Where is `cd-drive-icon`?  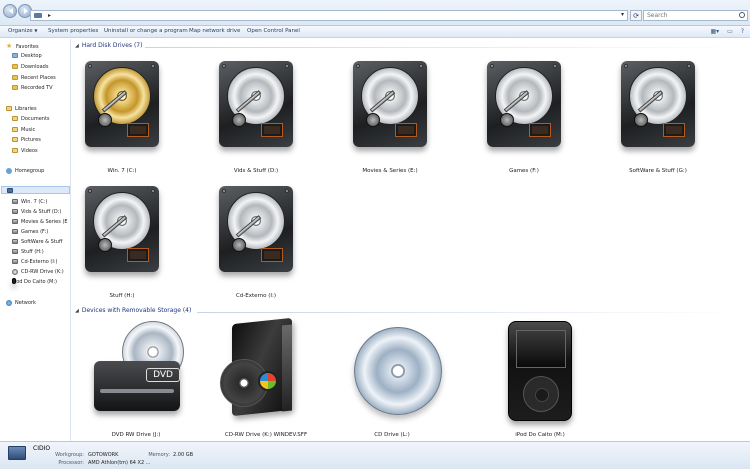
cd-drive-icon is located at coordinates (15, 271).